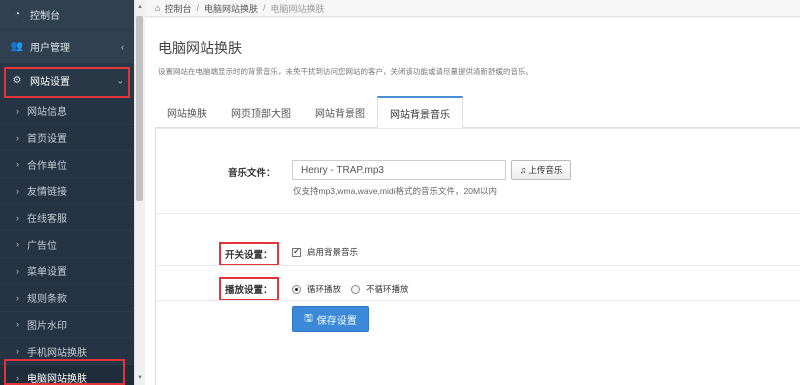  I want to click on upload-music-label: 上传音乐, so click(545, 170).